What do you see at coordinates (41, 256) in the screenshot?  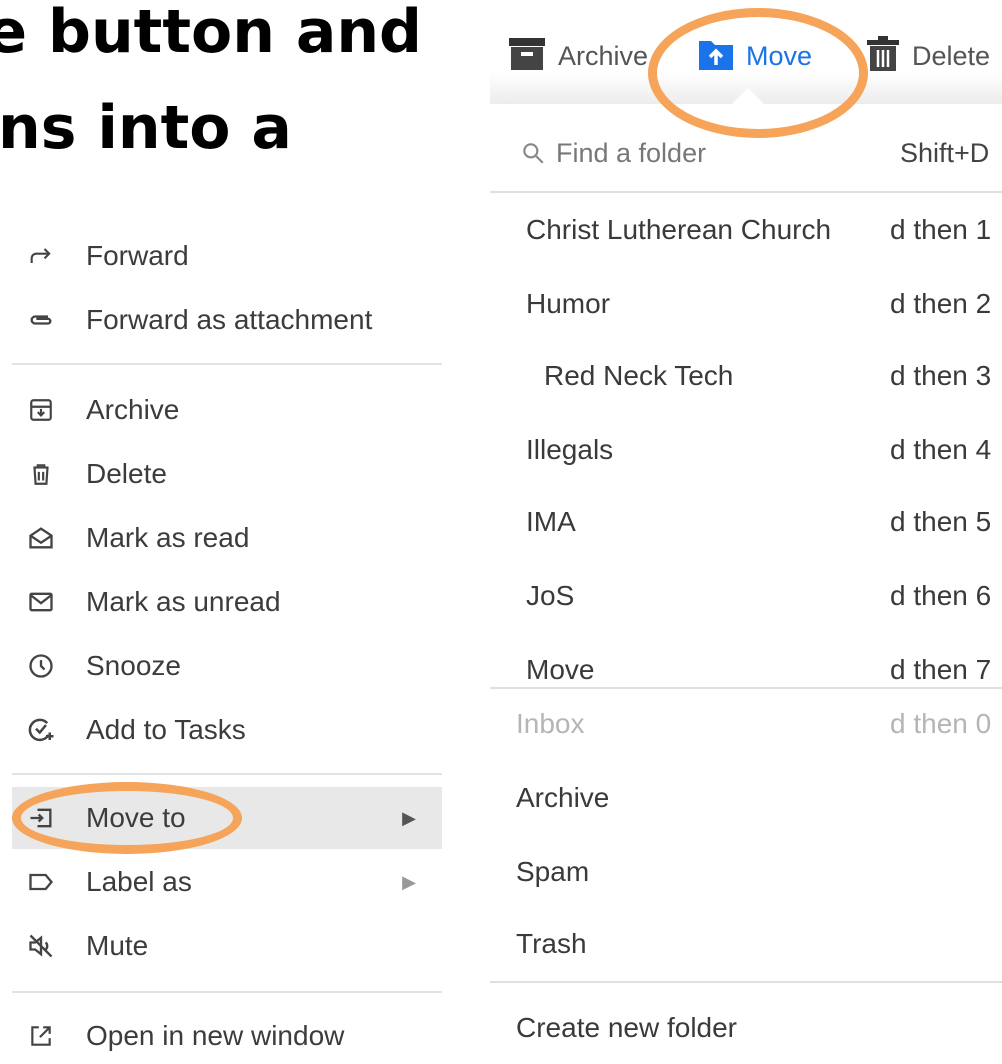 I see `forward-icon` at bounding box center [41, 256].